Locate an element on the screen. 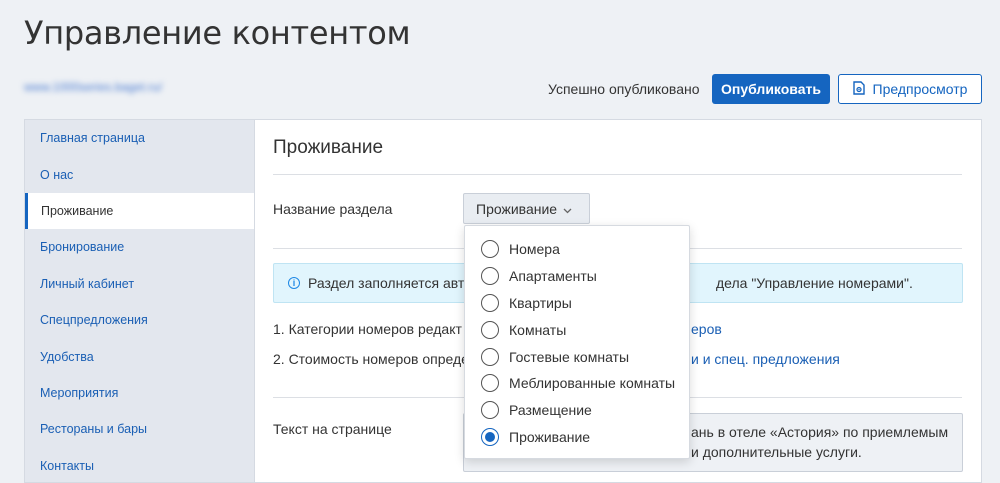  section-name-select-value: Проживание is located at coordinates (517, 208).